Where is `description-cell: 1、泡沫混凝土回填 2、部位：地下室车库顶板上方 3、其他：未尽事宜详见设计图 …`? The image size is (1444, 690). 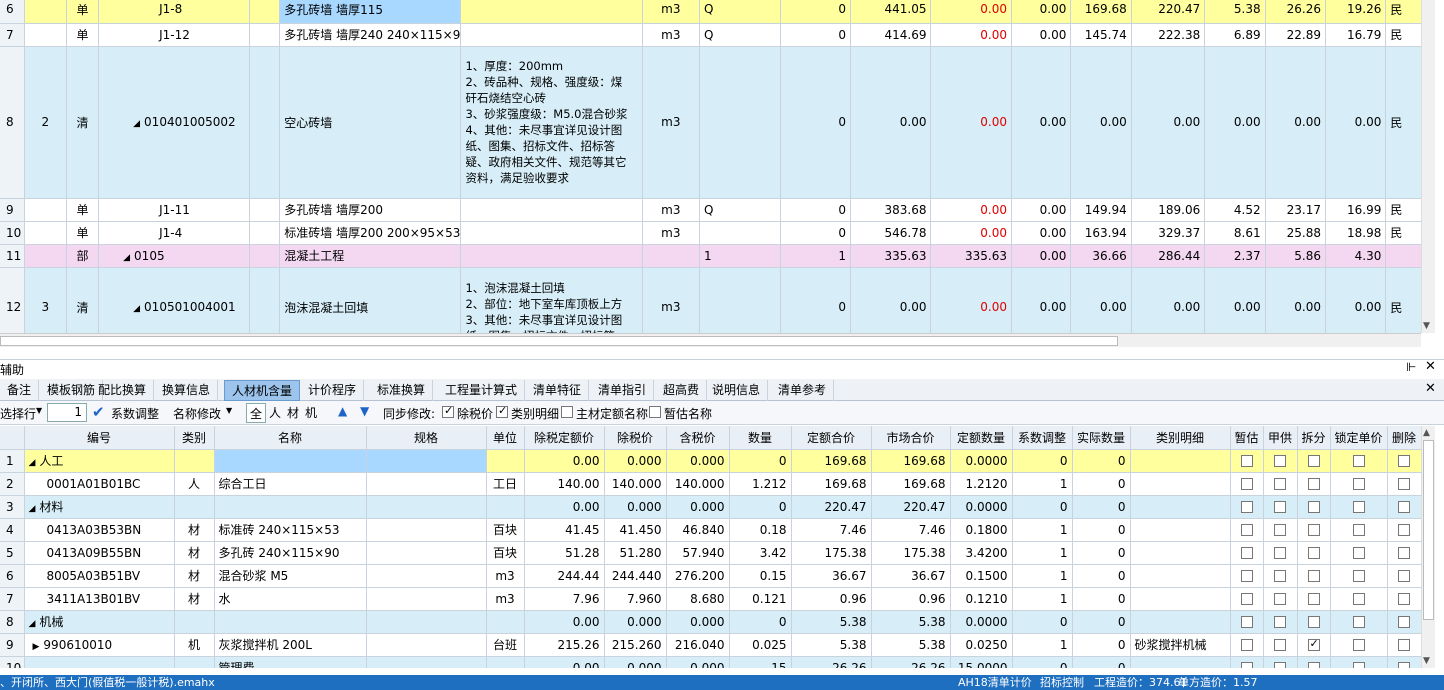
description-cell: 1、泡沫混凝土回填 2、部位：地下室车库顶板上方 3、其他：未尽事宜详见设计图 … is located at coordinates (551, 300).